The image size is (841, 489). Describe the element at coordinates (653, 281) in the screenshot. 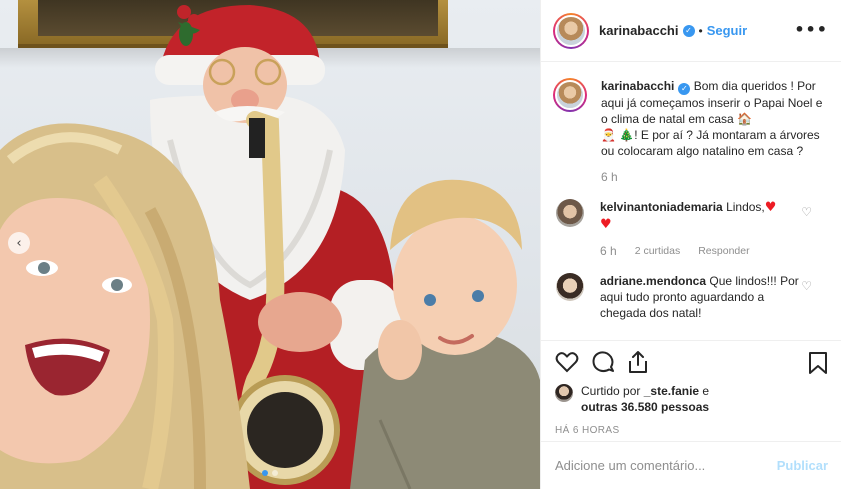

I see `commenter-username: adriane.mendonca` at that location.